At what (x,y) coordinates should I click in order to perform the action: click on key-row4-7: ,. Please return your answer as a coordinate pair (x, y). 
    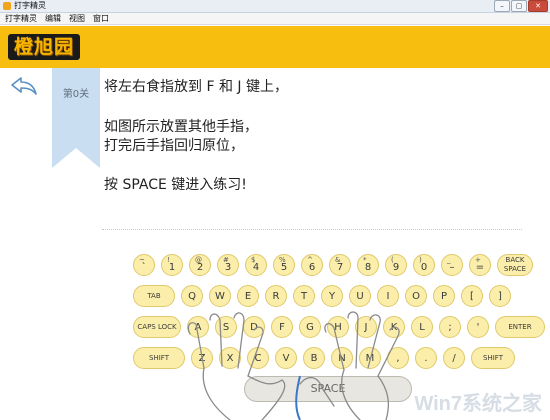
    Looking at the image, I should click on (398, 358).